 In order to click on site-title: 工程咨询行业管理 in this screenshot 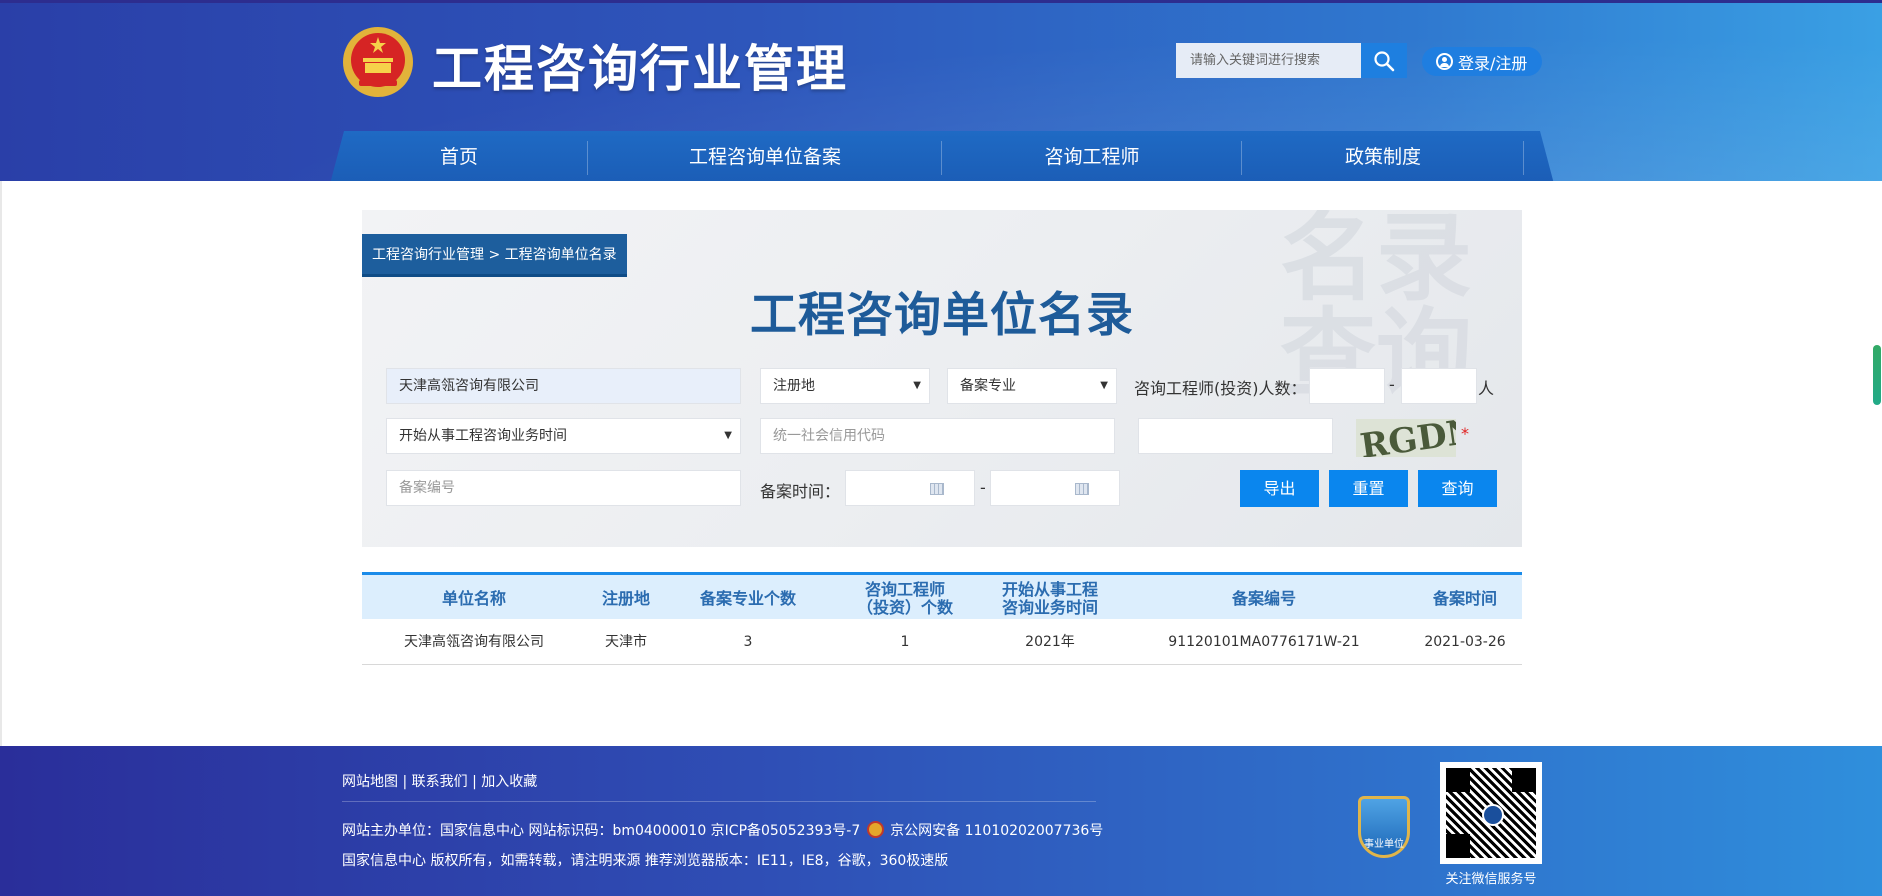, I will do `click(640, 65)`.